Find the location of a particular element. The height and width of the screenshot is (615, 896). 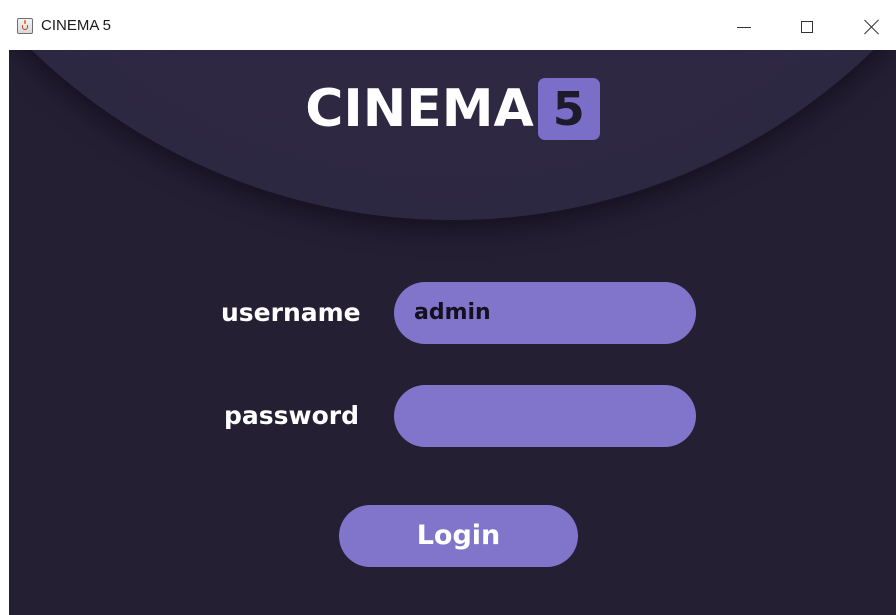

password-label: password is located at coordinates (292, 415).